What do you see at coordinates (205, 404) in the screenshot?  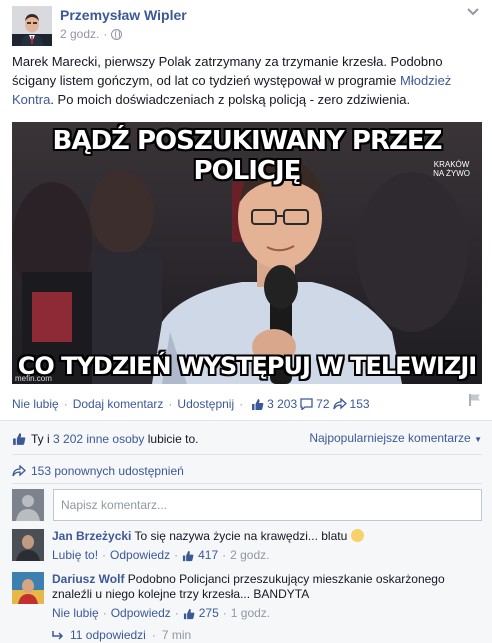 I see `share-link: Udostępnij` at bounding box center [205, 404].